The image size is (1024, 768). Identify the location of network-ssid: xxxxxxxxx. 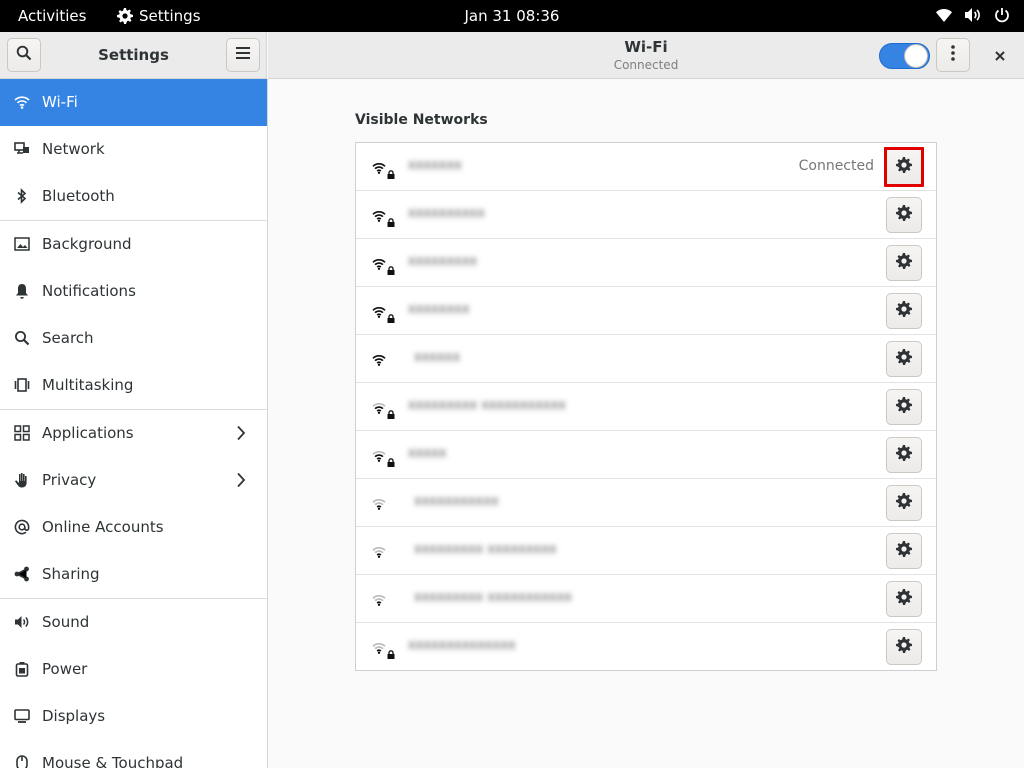
(443, 261).